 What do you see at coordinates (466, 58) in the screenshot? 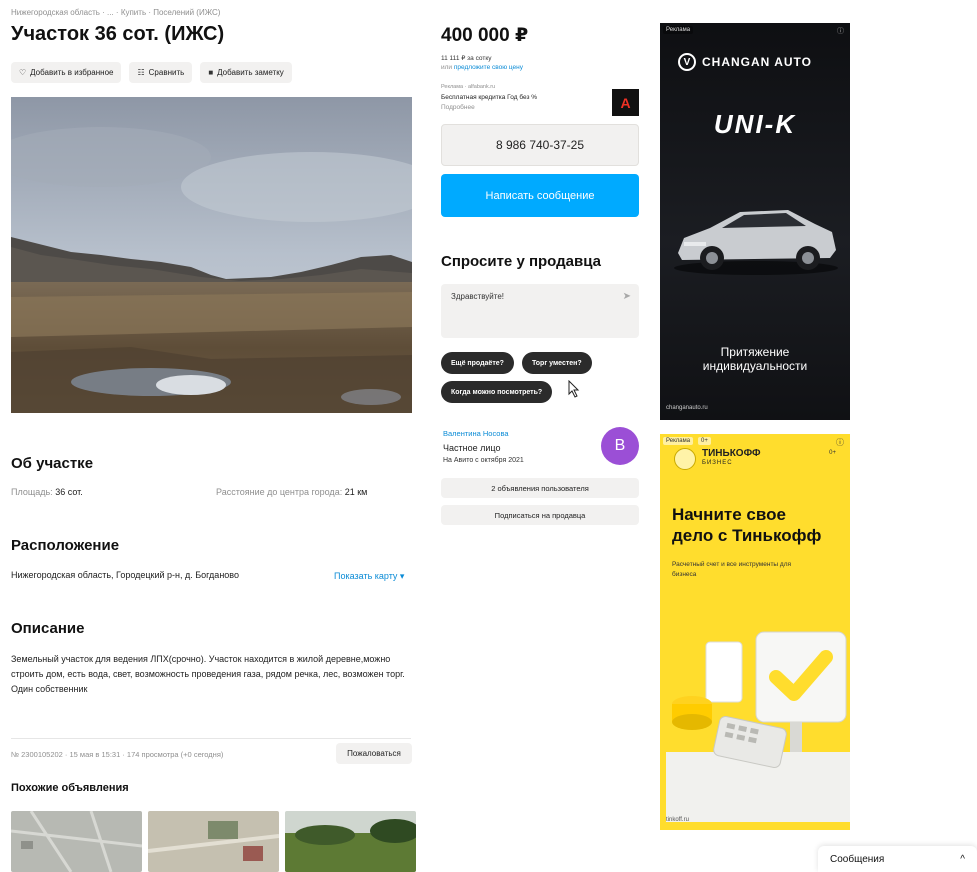
I see `price-per-sotka: 11 111 ₽ за сотку` at bounding box center [466, 58].